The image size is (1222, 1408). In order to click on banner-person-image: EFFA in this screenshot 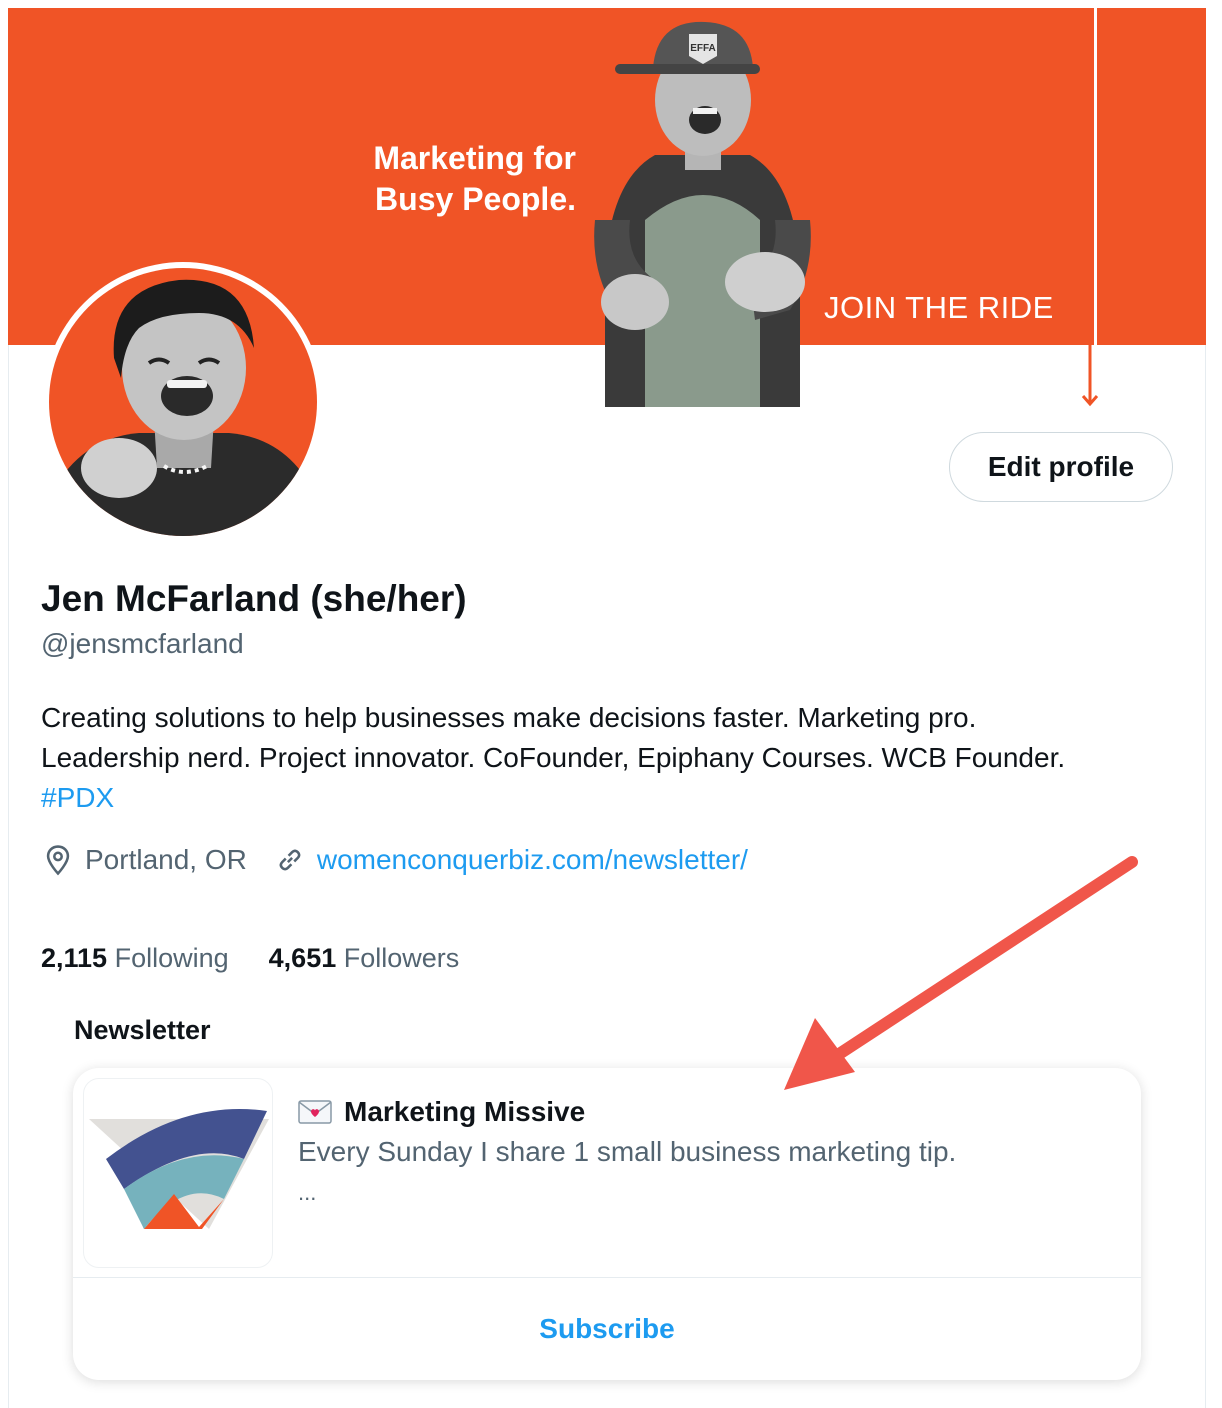, I will do `click(702, 214)`.